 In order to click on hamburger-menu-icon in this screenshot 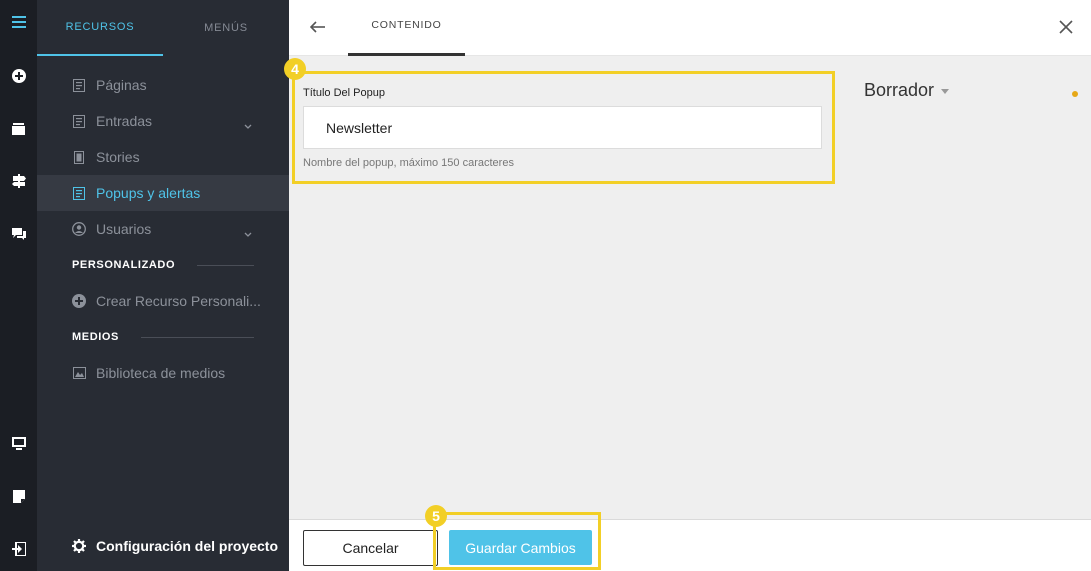, I will do `click(18, 22)`.